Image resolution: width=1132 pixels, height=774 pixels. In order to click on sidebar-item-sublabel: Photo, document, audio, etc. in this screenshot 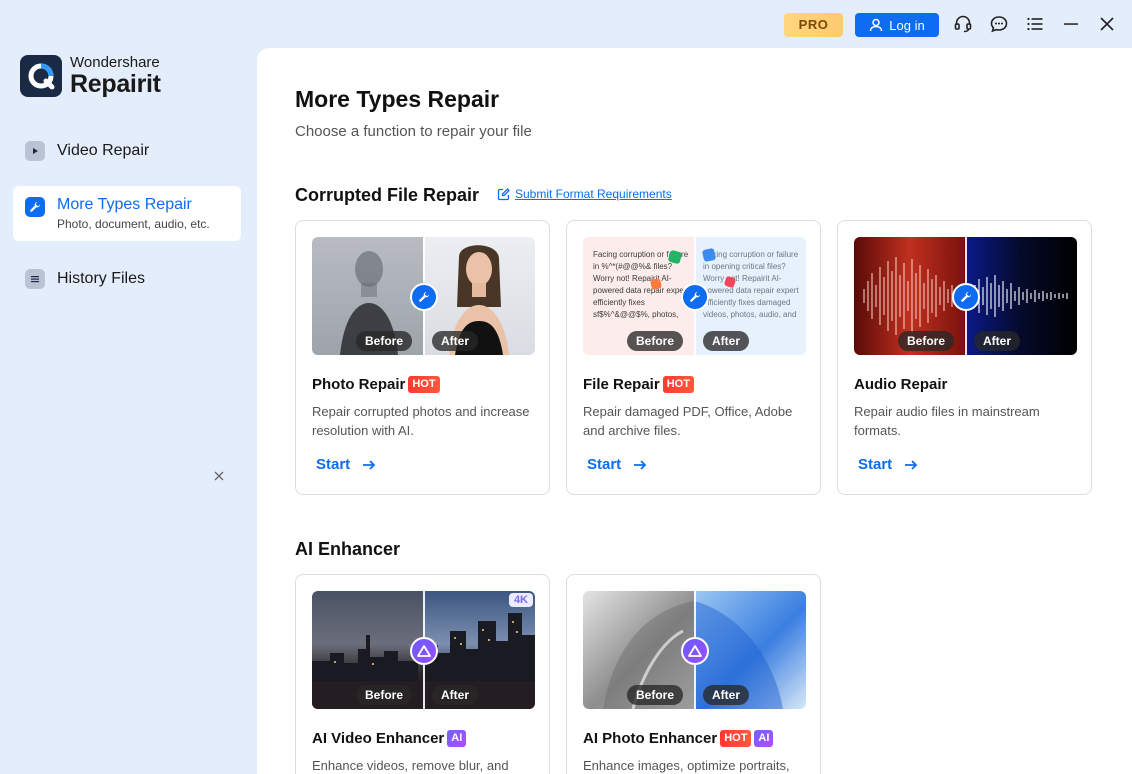, I will do `click(133, 224)`.